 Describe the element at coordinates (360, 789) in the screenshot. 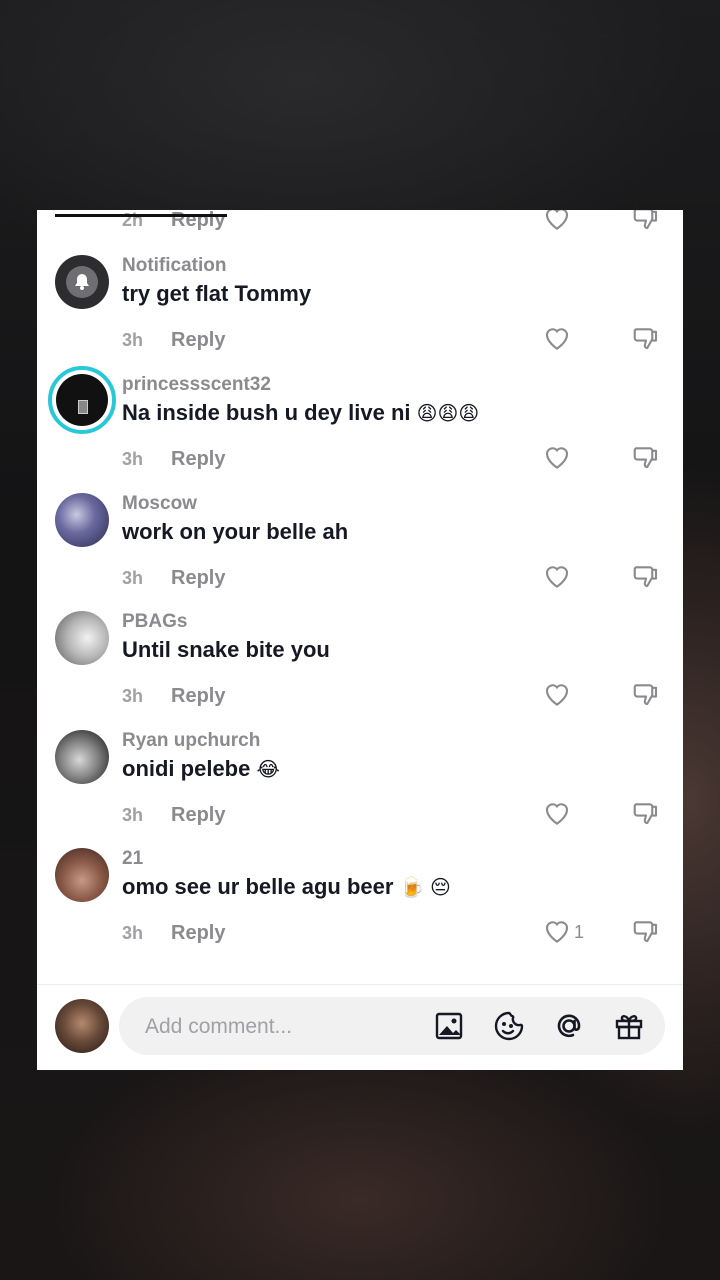

I see `comment-item: Ryan upchurch onidi pelebe 😂 3h Reply` at that location.